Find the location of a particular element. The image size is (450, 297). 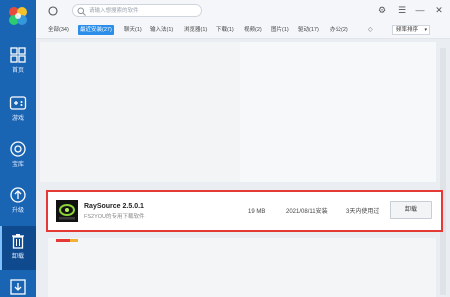

sidebar-item-games: 游戏 is located at coordinates (18, 110).